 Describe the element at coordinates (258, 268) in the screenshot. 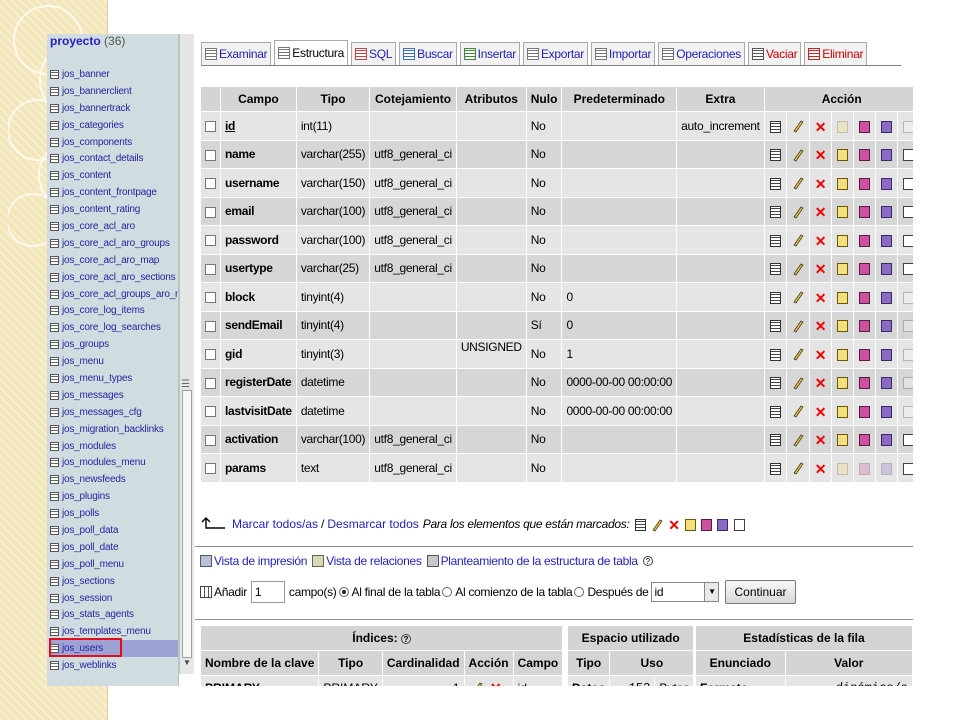

I see `cell-field: usertype` at that location.